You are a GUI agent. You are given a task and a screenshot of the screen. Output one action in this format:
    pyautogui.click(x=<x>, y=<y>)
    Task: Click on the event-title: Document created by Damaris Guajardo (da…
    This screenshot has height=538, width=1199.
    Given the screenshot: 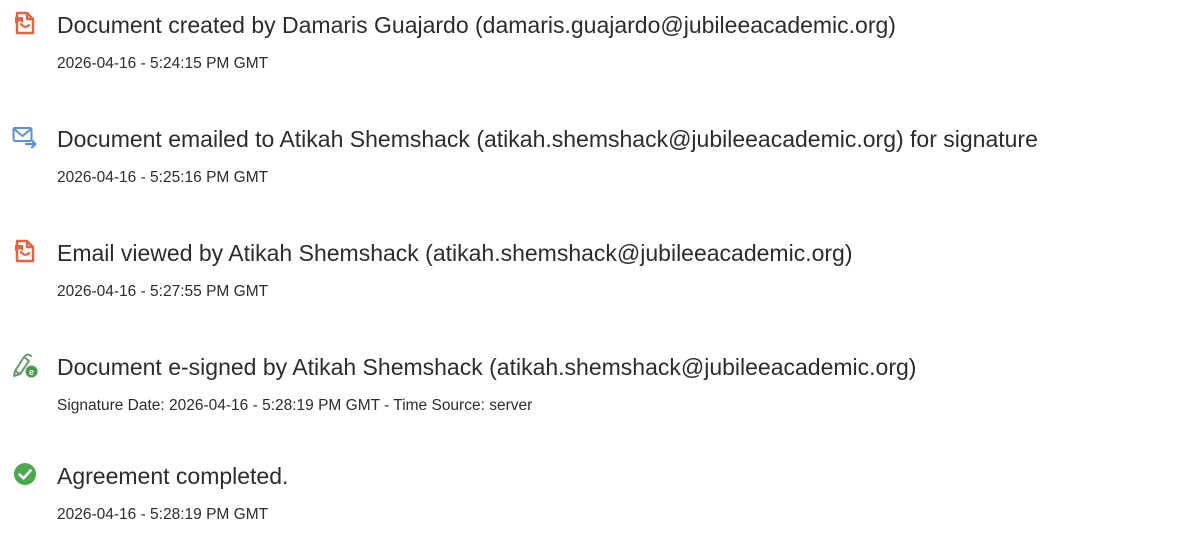 What is the action you would take?
    pyautogui.click(x=476, y=25)
    